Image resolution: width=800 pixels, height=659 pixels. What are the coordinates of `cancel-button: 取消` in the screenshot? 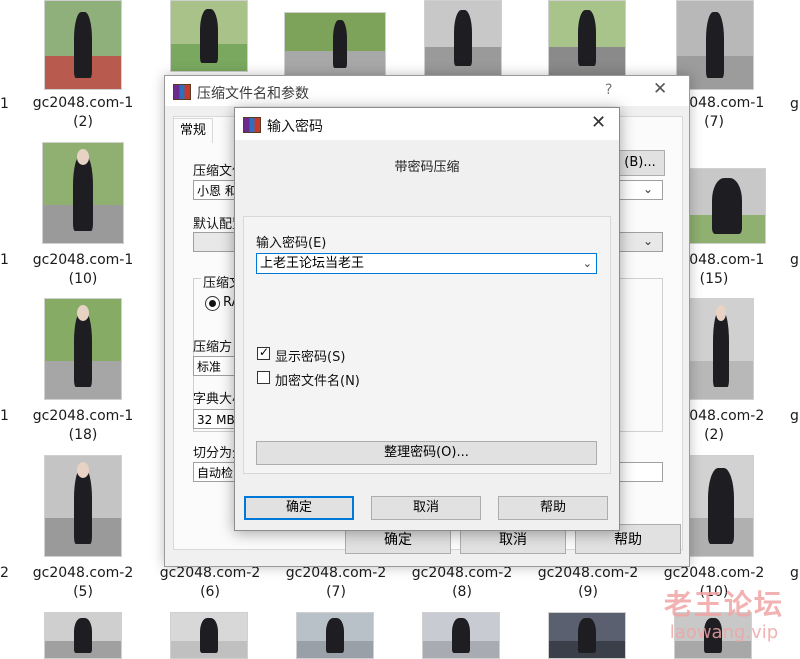 It's located at (426, 508).